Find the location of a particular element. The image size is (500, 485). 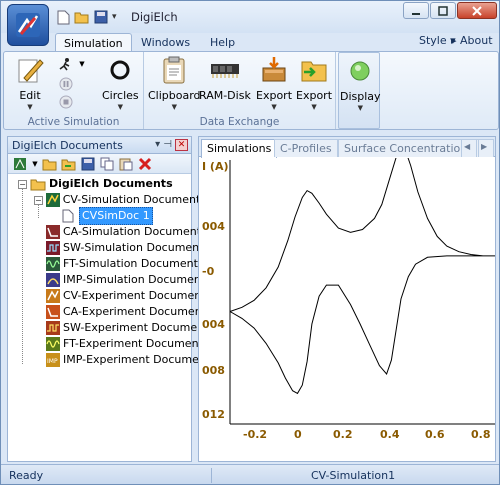

tree-item-ft-simulation: FT-Simulation Documents is located at coordinates (106, 264).